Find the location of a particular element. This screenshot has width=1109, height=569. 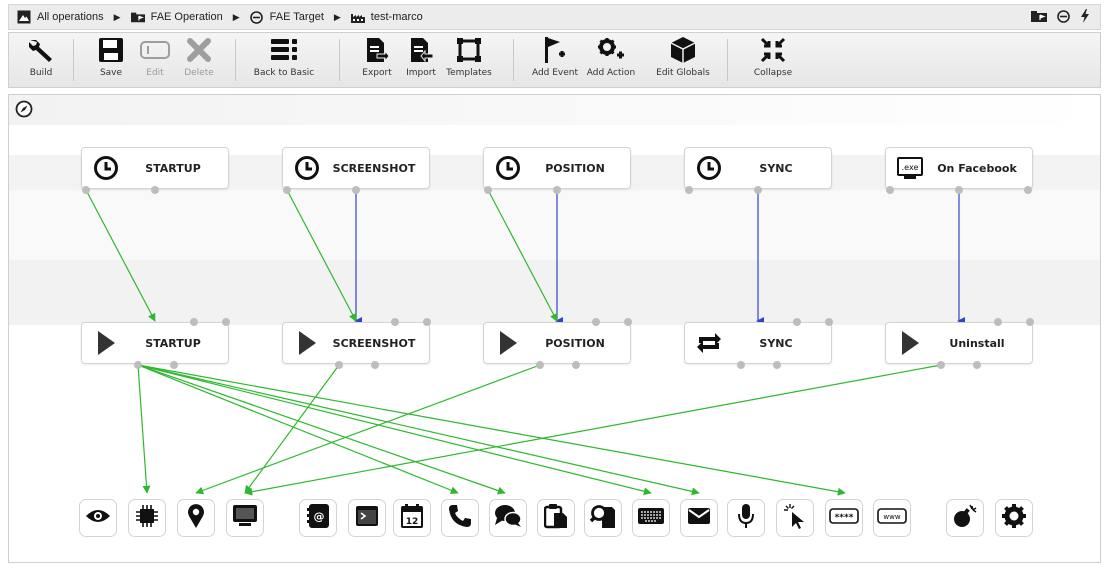

bolt-icon is located at coordinates (1085, 17).